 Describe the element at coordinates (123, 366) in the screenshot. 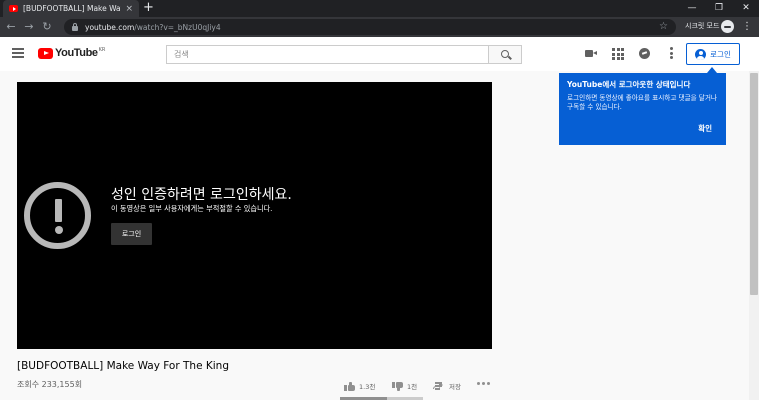

I see `video-title: [BUDFOOTBALL] Make Way For The King` at that location.